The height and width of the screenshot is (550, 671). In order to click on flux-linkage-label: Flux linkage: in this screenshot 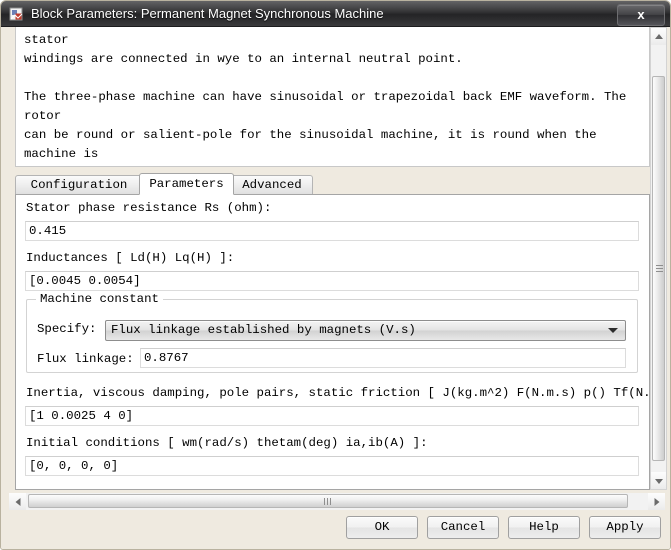, I will do `click(85, 359)`.